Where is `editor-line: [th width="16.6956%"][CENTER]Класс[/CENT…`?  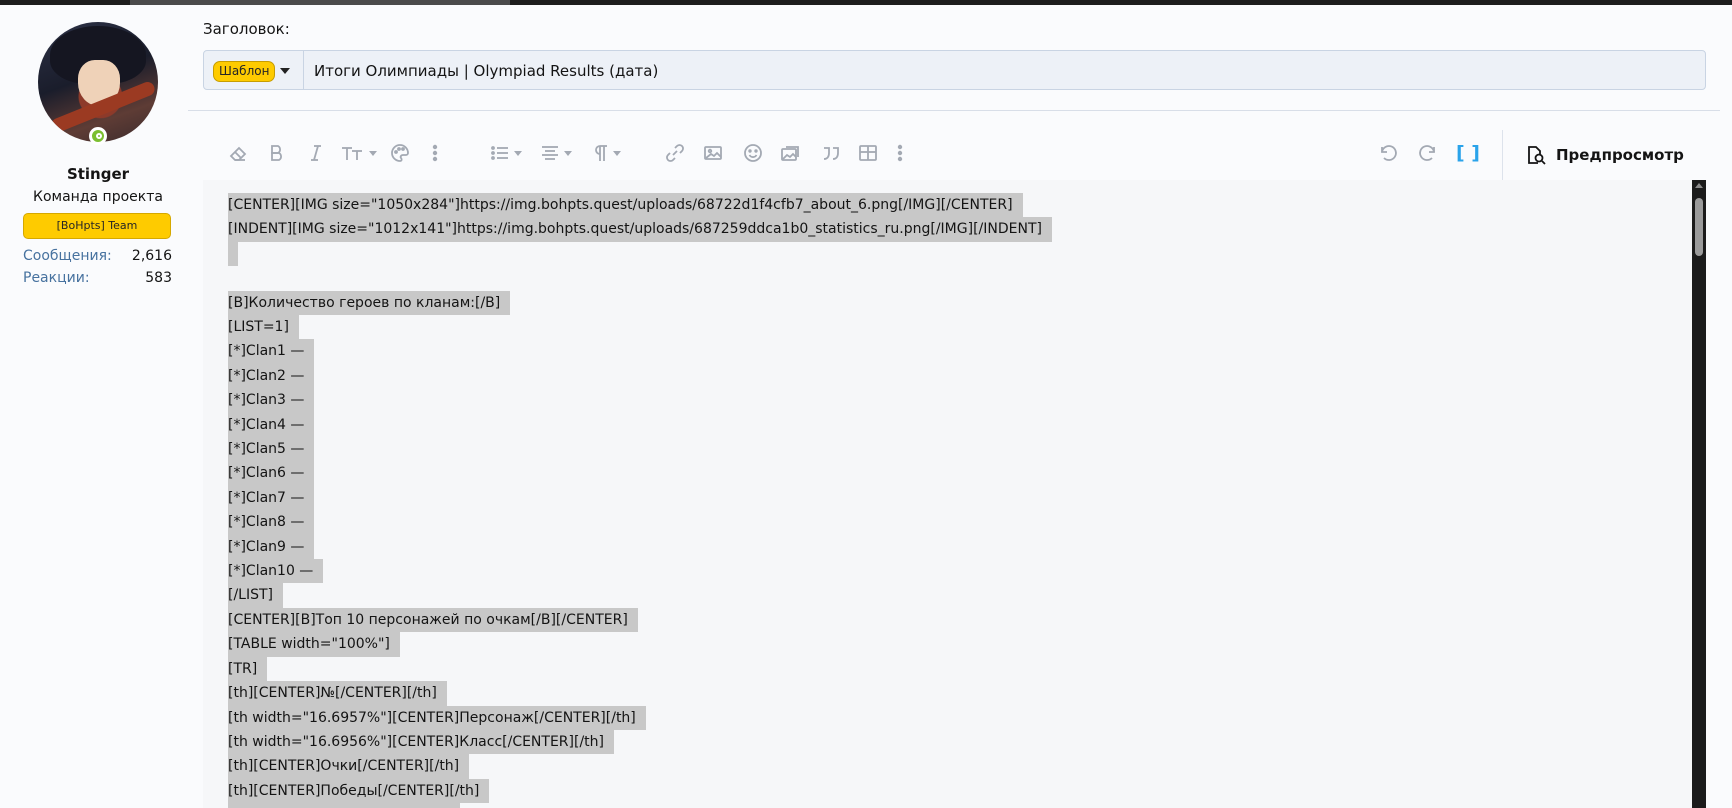
editor-line: [th width="16.6956%"][CENTER]Класс[/CENT… is located at coordinates (421, 742).